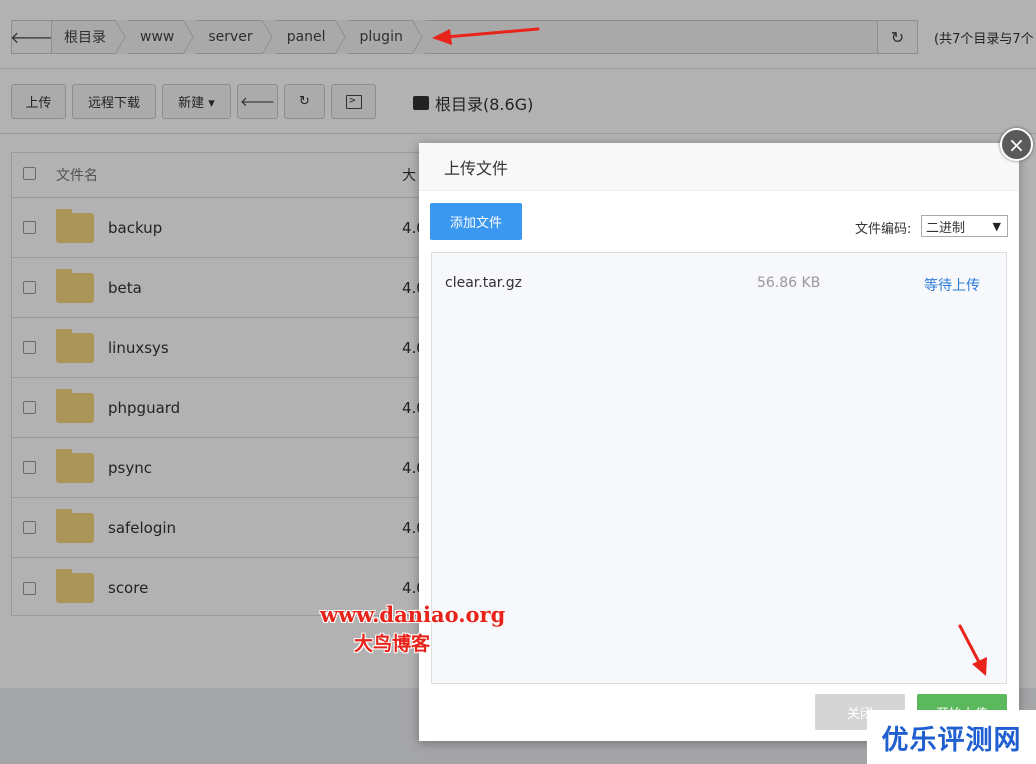  I want to click on add-file-button: 添加文件, so click(476, 221).